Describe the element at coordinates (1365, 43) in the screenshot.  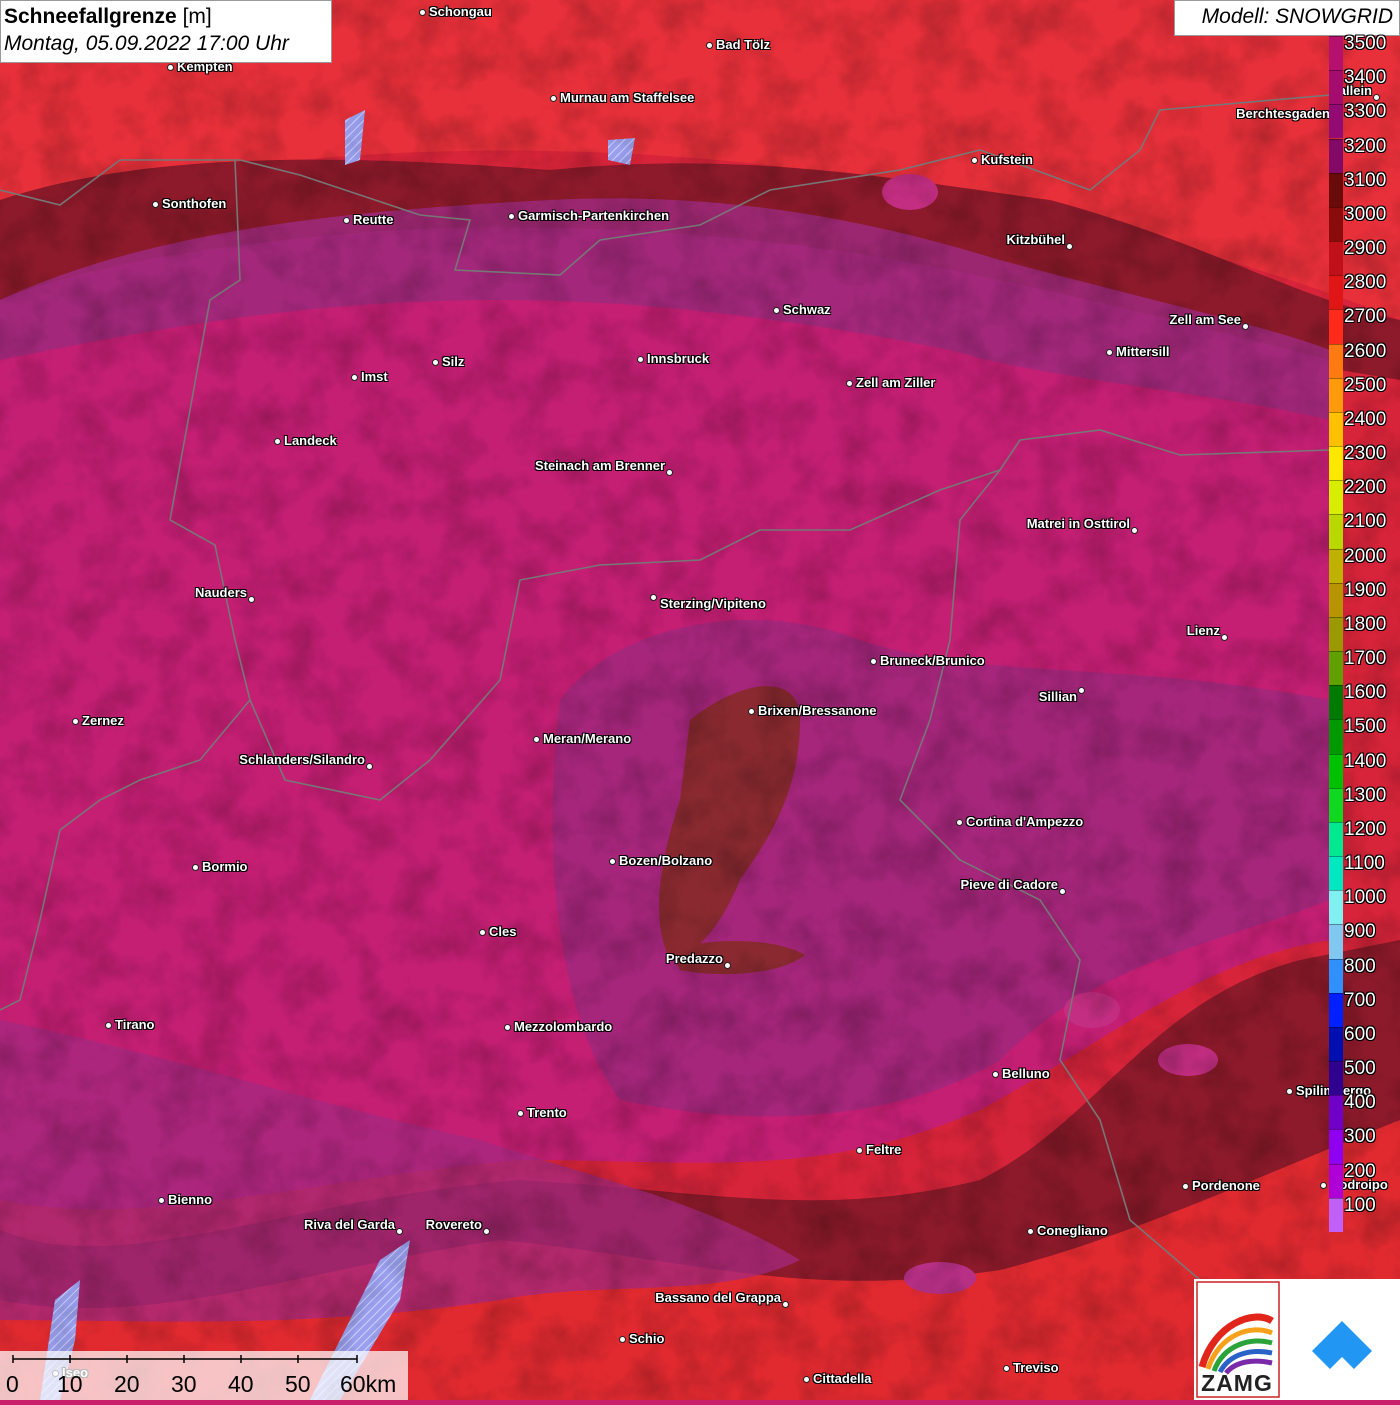
I see `legend-label-3500: 3500` at that location.